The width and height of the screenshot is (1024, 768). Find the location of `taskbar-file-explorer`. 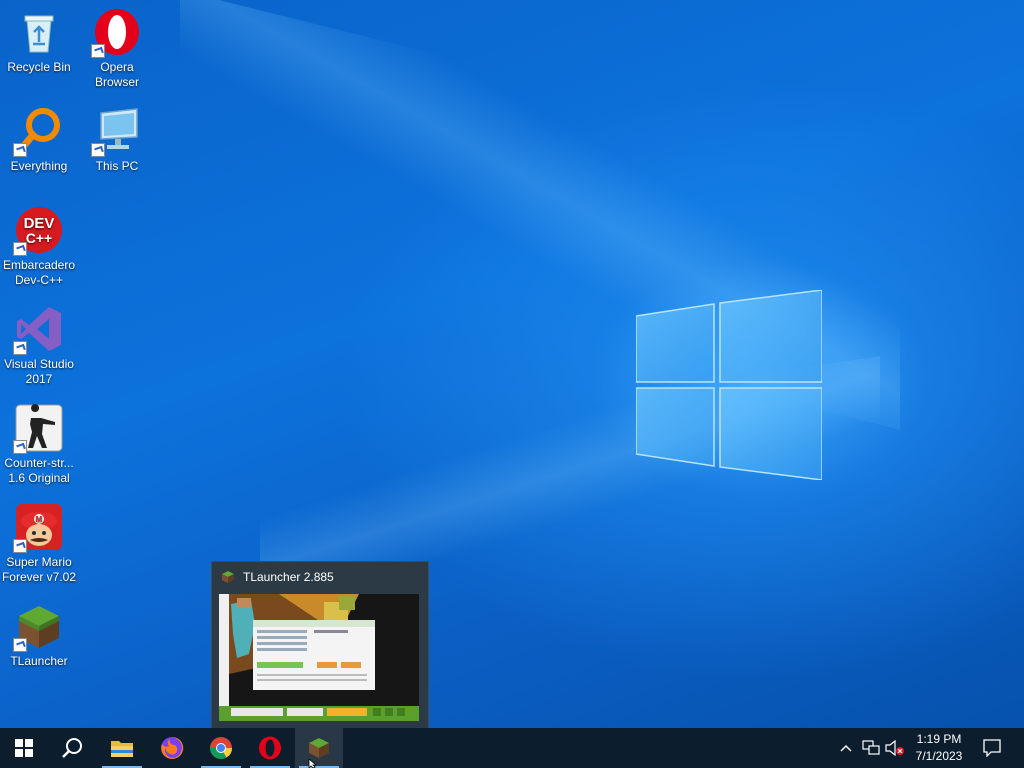

taskbar-file-explorer is located at coordinates (122, 748).